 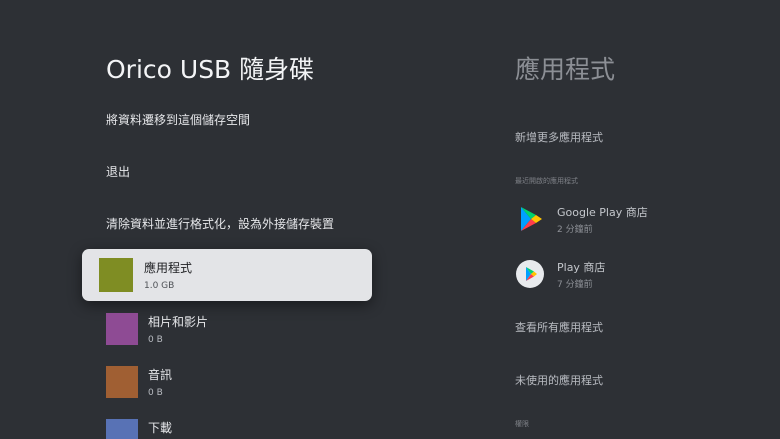 I want to click on format-storage-button: 清除資料並進行格式化，設為外接儲存裝置, so click(x=220, y=224).